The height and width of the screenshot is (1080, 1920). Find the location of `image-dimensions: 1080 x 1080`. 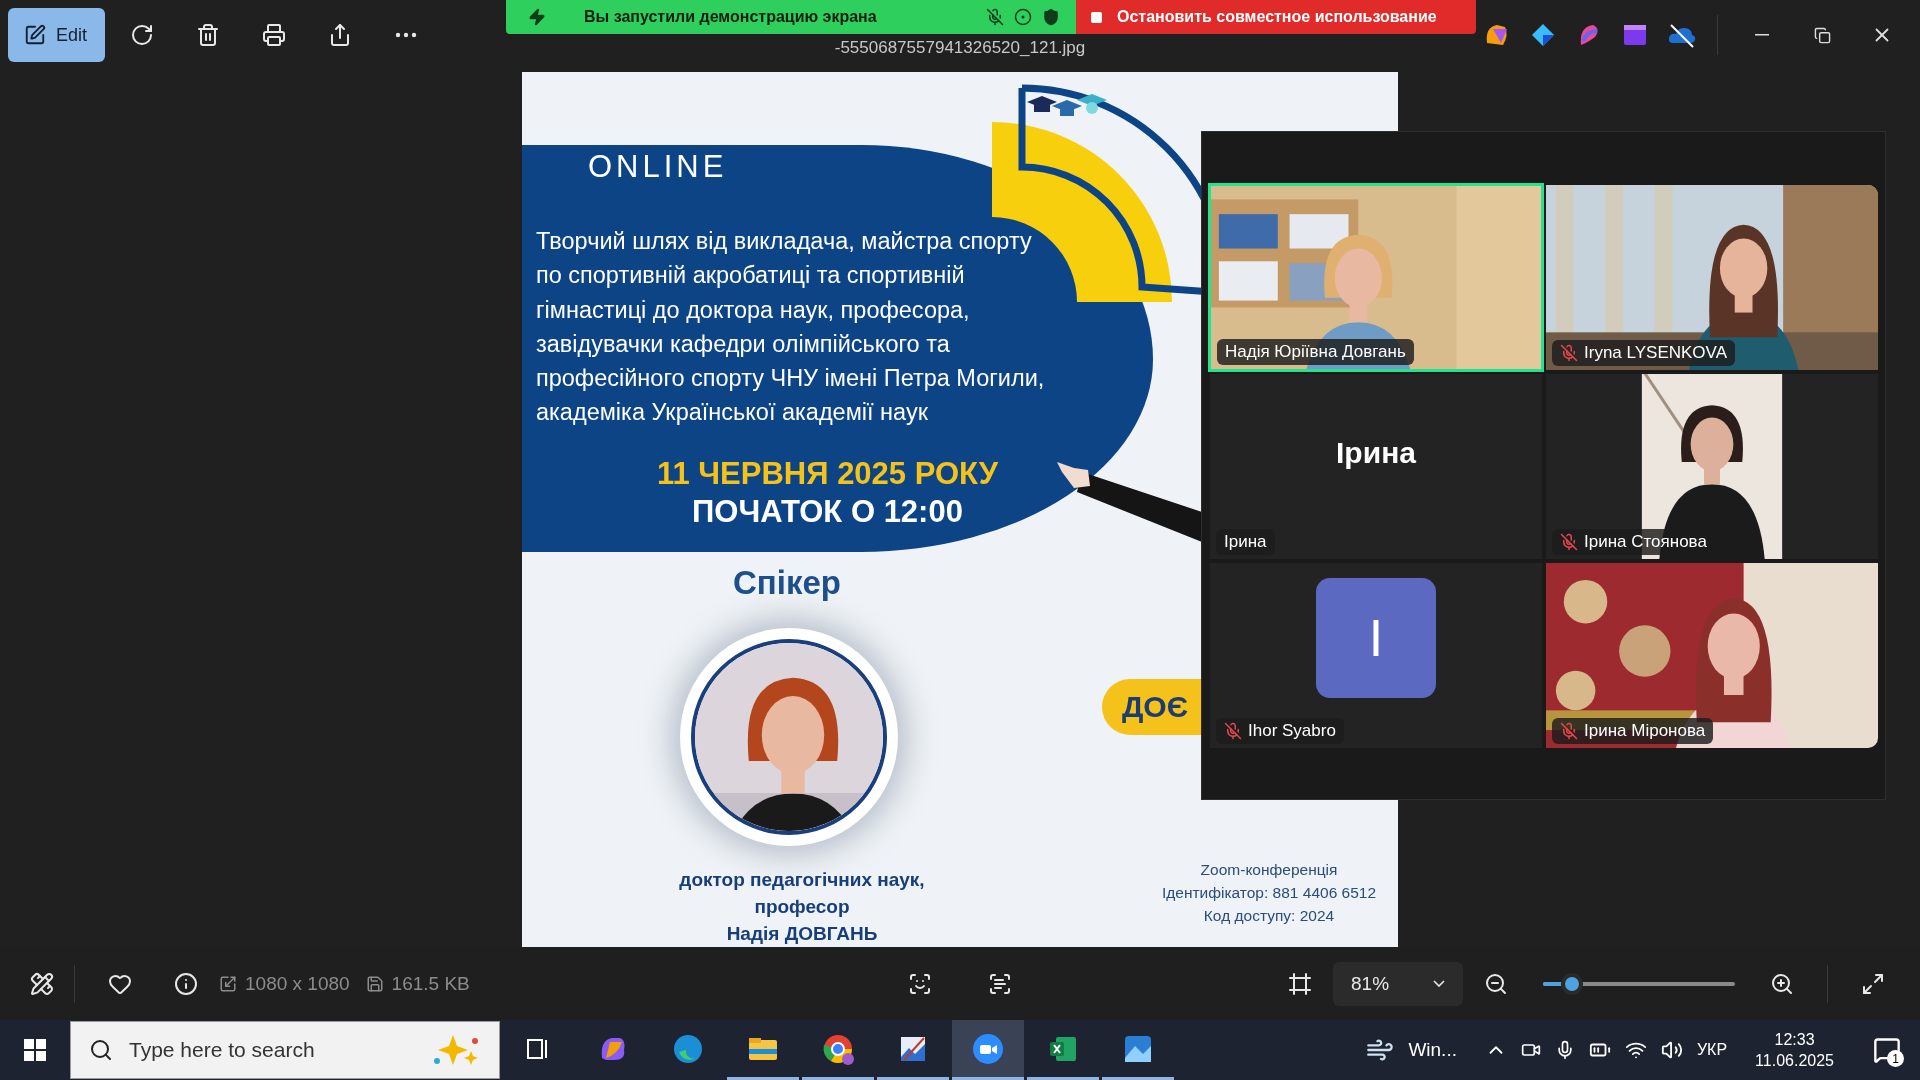

image-dimensions: 1080 x 1080 is located at coordinates (297, 983).